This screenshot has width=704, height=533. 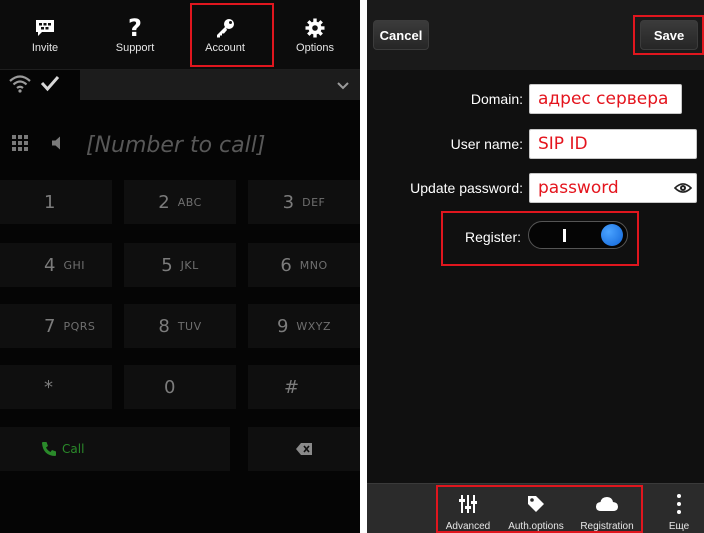 What do you see at coordinates (282, 326) in the screenshot?
I see `dial-key-digit: 9` at bounding box center [282, 326].